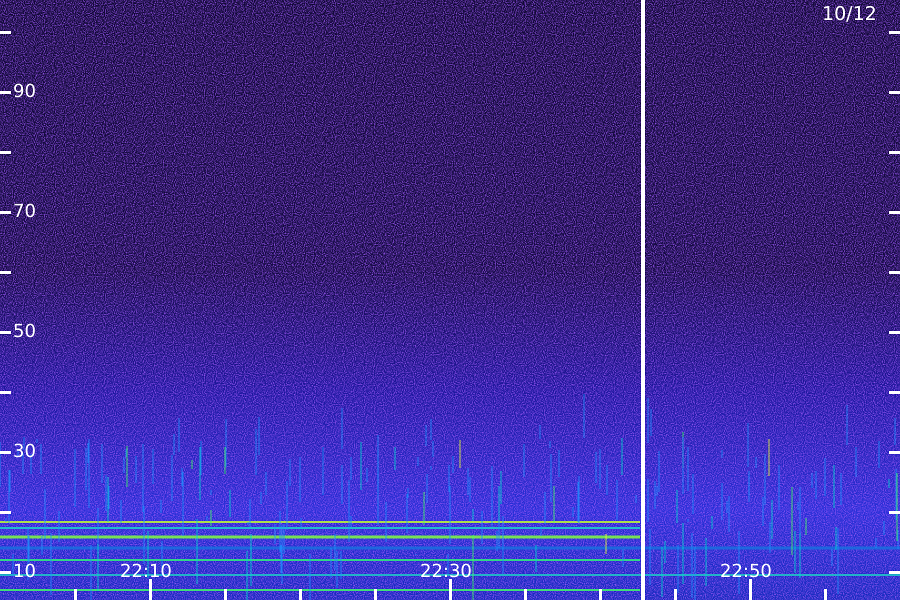  What do you see at coordinates (746, 572) in the screenshot?
I see `x-axis-label: 22:50` at bounding box center [746, 572].